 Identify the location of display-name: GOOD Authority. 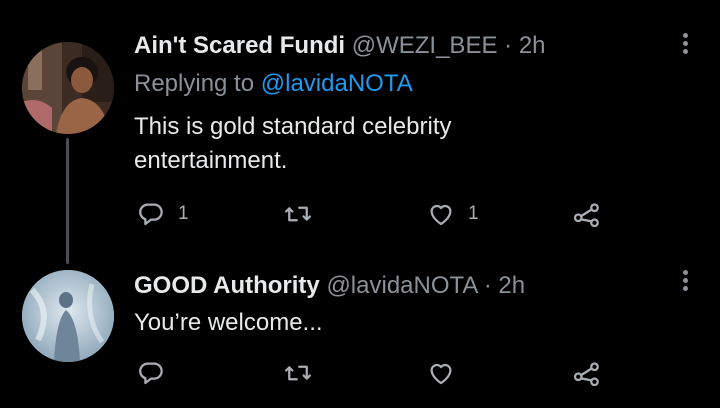
(227, 285).